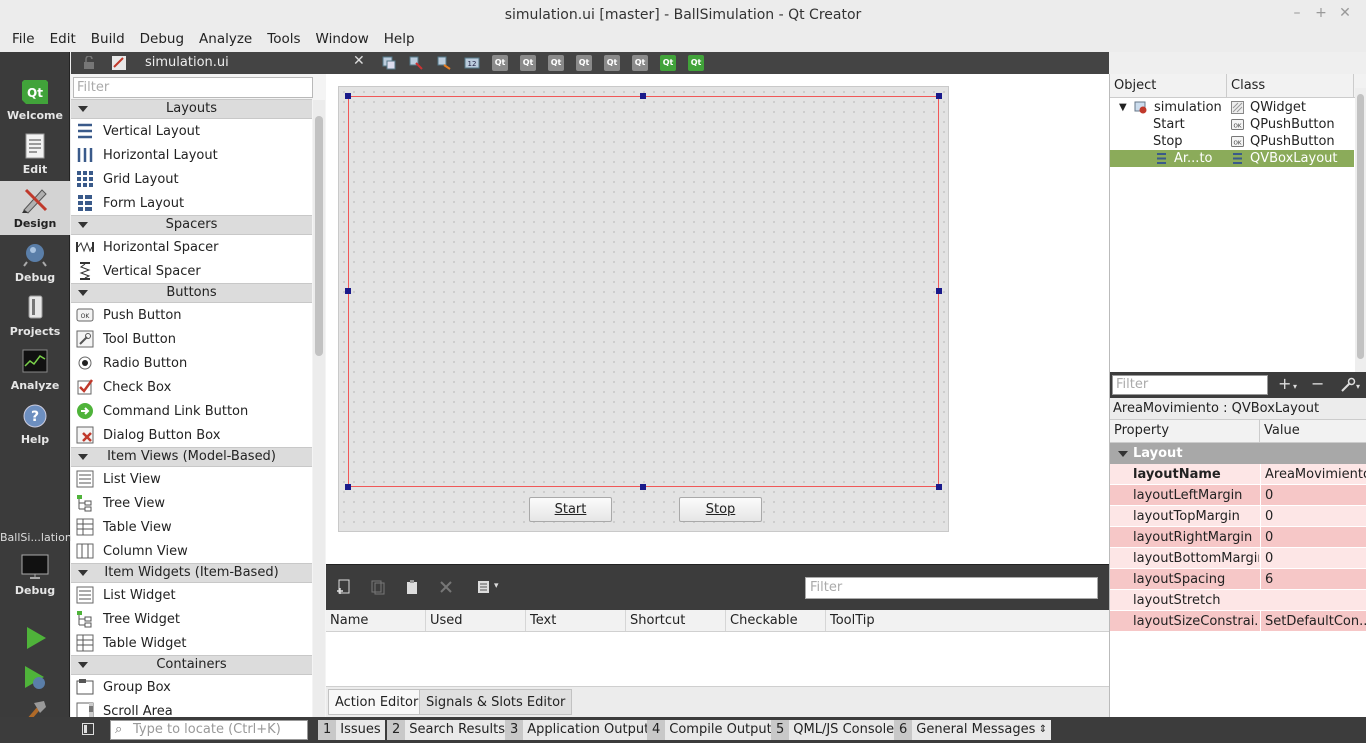 The height and width of the screenshot is (743, 1366). I want to click on property-row: layoutSpacing 6, so click(1238, 579).